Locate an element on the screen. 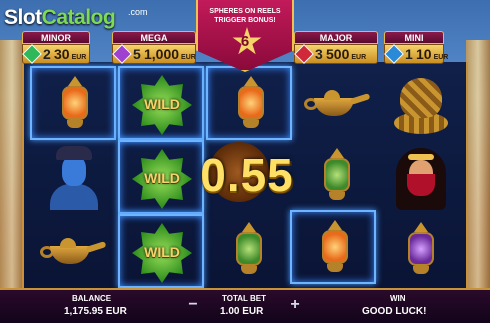 This screenshot has width=490, height=323. left-pillar is located at coordinates (12, 165).